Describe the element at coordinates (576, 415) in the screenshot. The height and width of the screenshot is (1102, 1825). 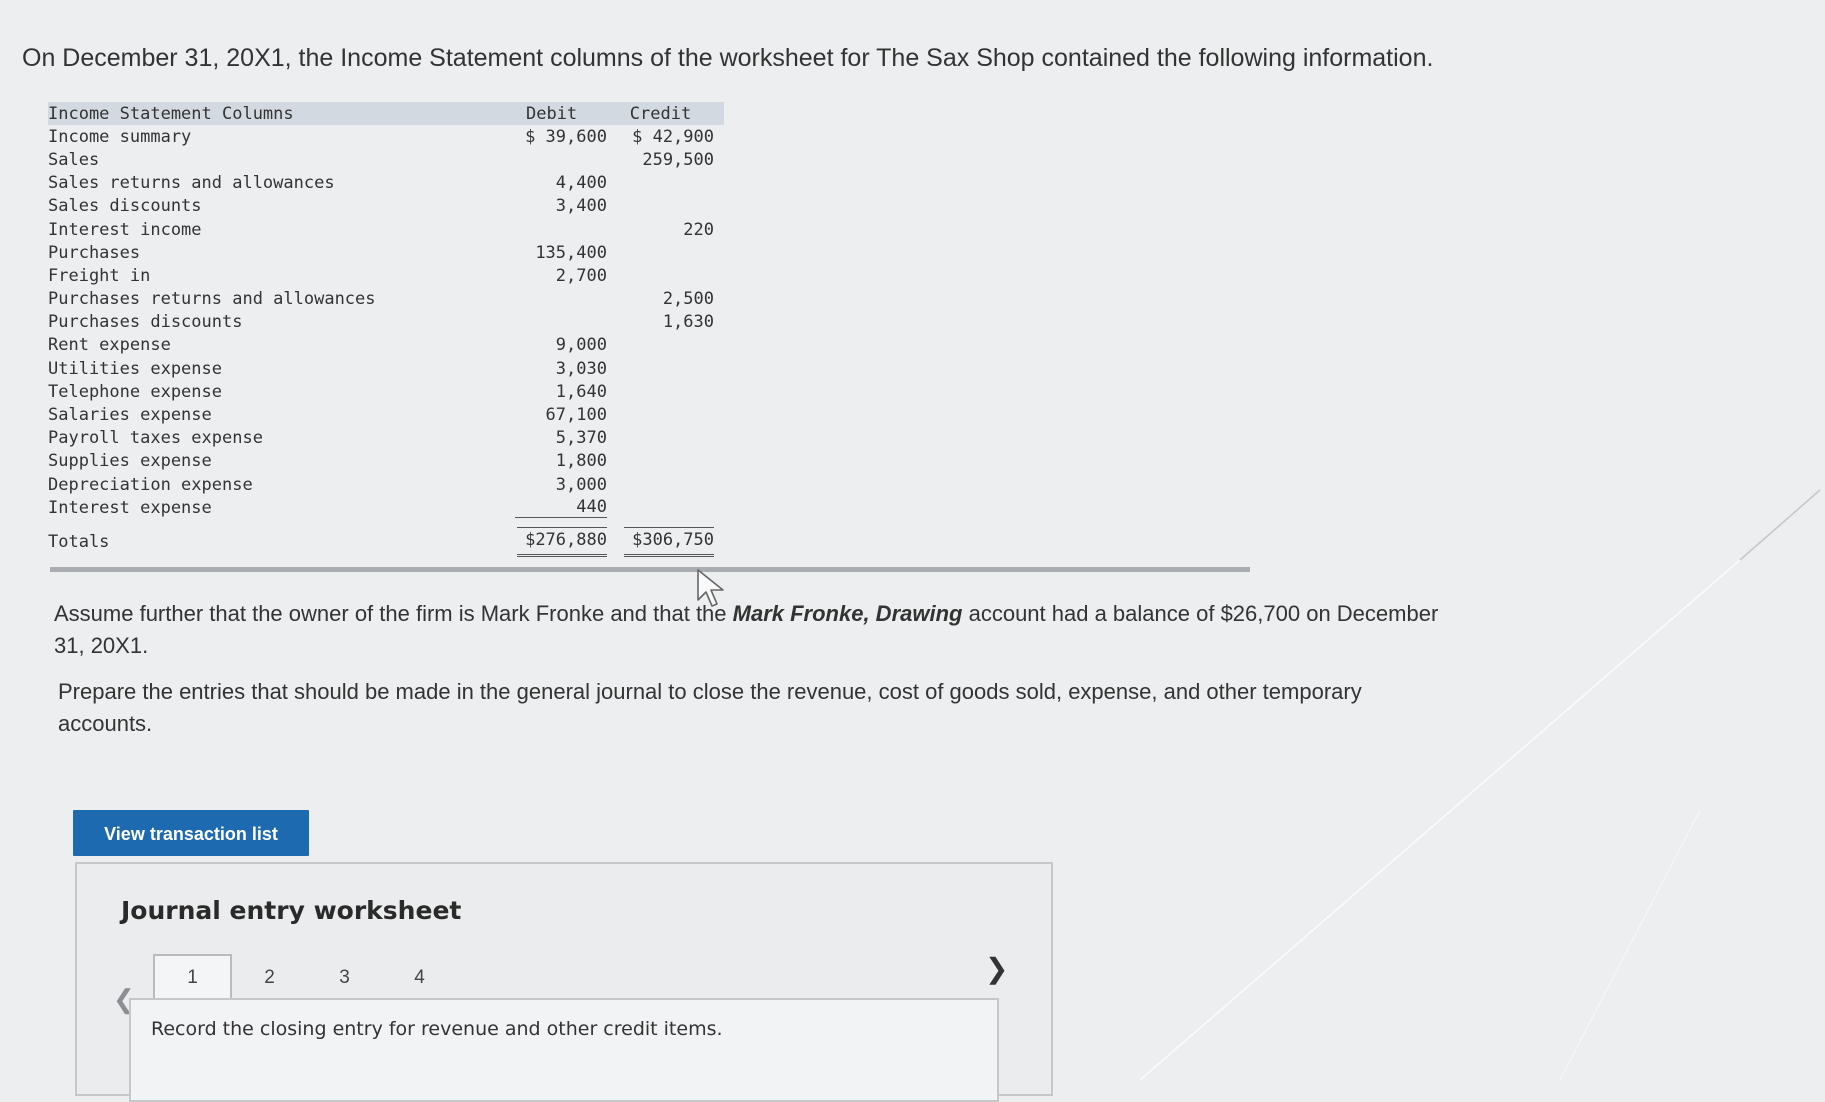
I see `debit-amount: 67,100` at that location.